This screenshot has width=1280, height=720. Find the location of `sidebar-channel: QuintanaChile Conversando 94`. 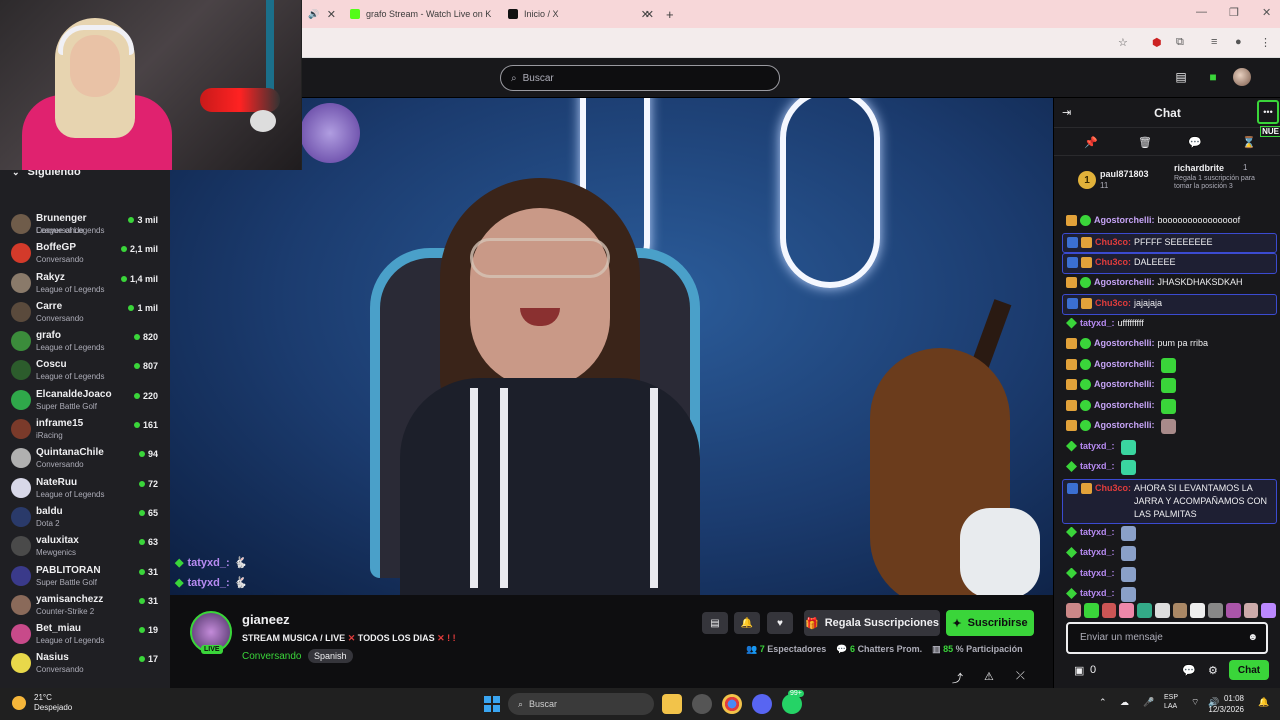

sidebar-channel: QuintanaChile Conversando 94 is located at coordinates (85, 457).